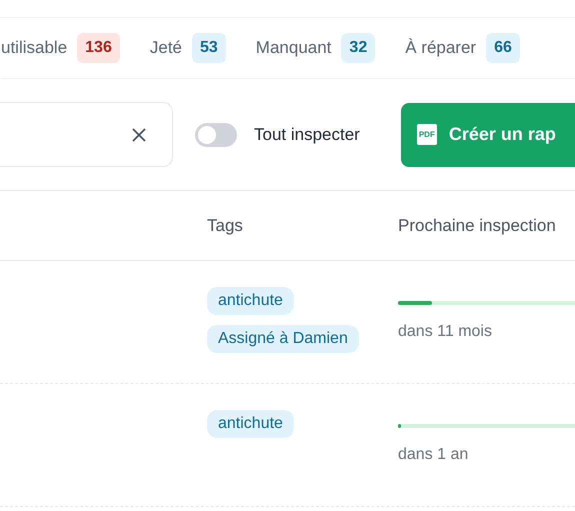  What do you see at coordinates (358, 48) in the screenshot?
I see `count-badge: 32` at bounding box center [358, 48].